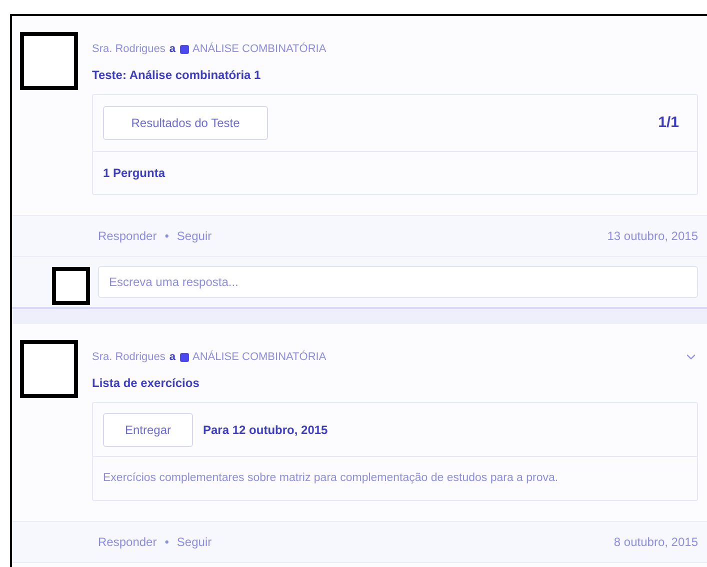 The height and width of the screenshot is (567, 707). What do you see at coordinates (185, 123) in the screenshot?
I see `test-results-button: Resultados do Teste` at bounding box center [185, 123].